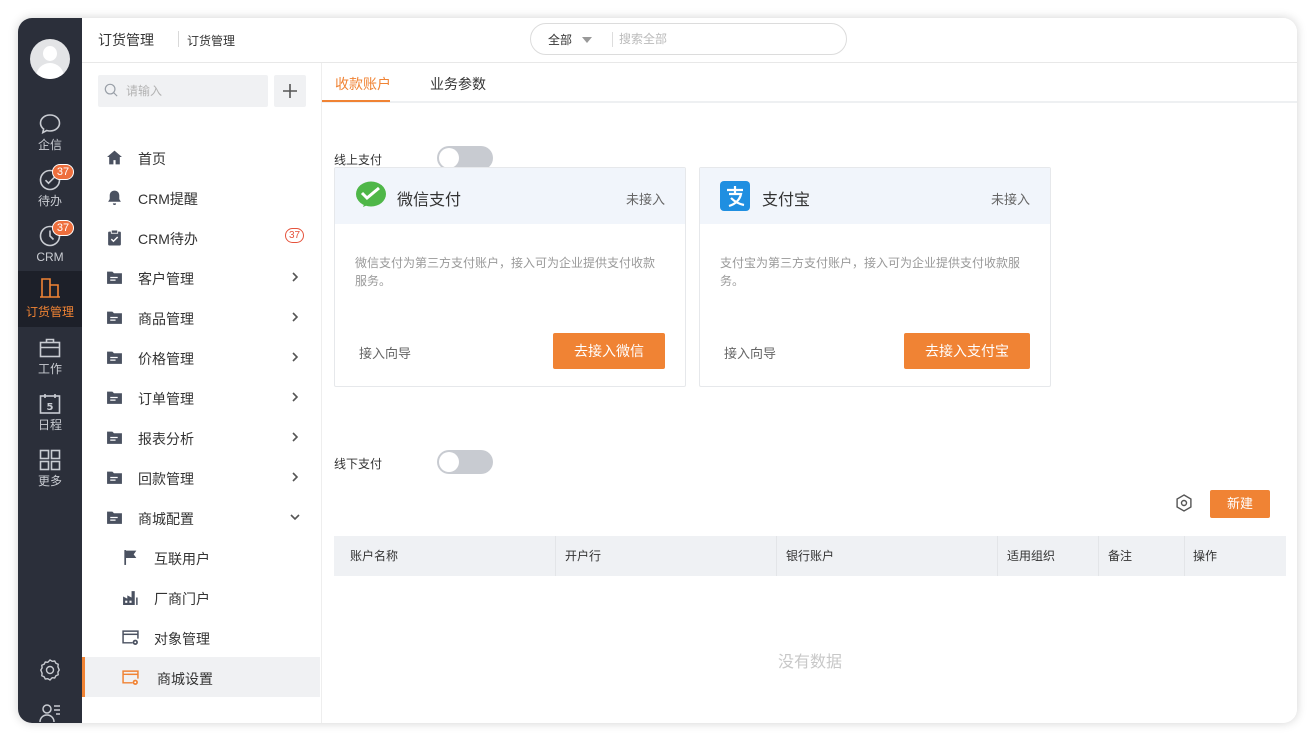 Image resolution: width=1315 pixels, height=741 pixels. I want to click on grid-icon, so click(50, 460).